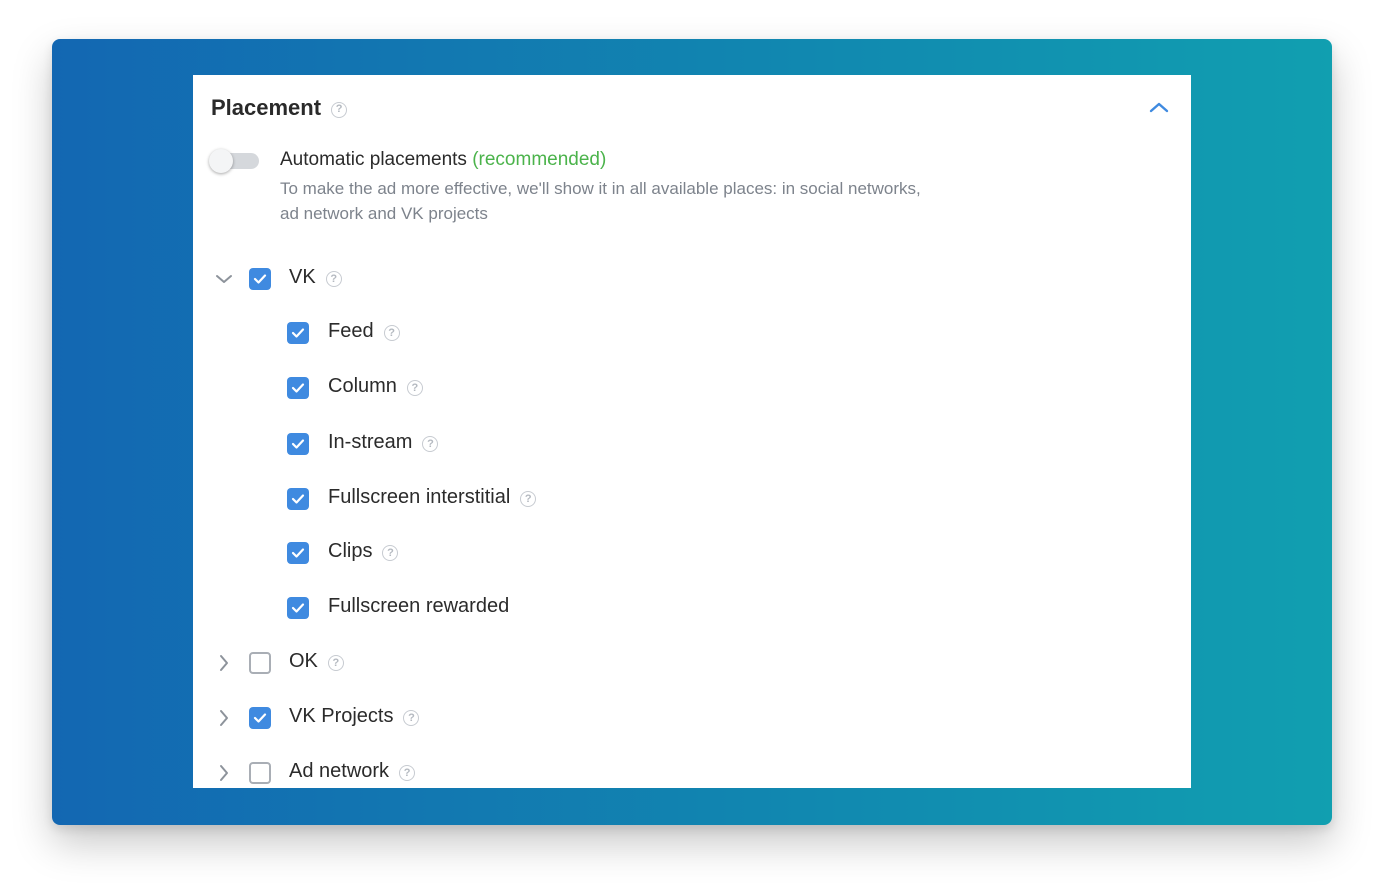 Image resolution: width=1384 pixels, height=890 pixels. What do you see at coordinates (384, 213) in the screenshot?
I see `description-line-2: ad network and VK projects` at bounding box center [384, 213].